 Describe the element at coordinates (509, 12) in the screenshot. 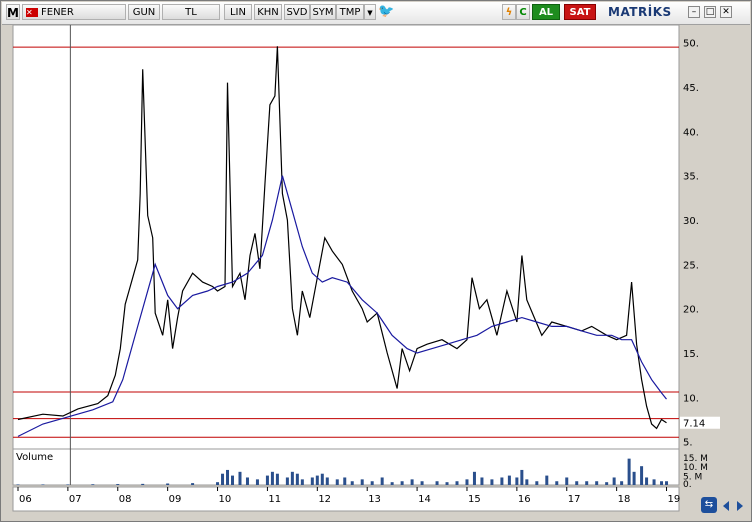

I see `lightning-icon: ϟ` at that location.